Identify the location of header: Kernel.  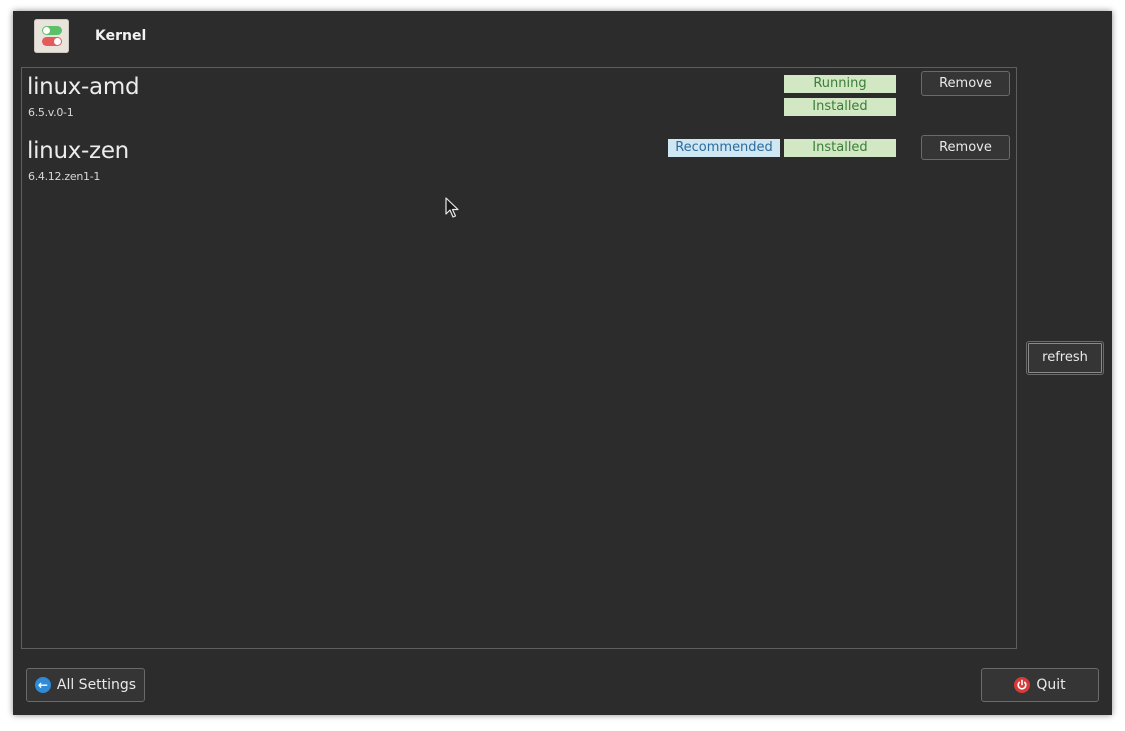
(562, 38).